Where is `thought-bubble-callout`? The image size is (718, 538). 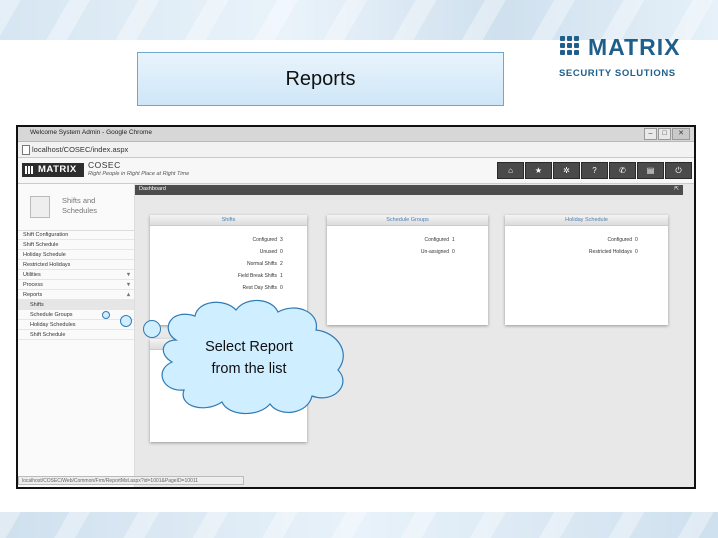
thought-bubble-callout is located at coordinates (223, 357).